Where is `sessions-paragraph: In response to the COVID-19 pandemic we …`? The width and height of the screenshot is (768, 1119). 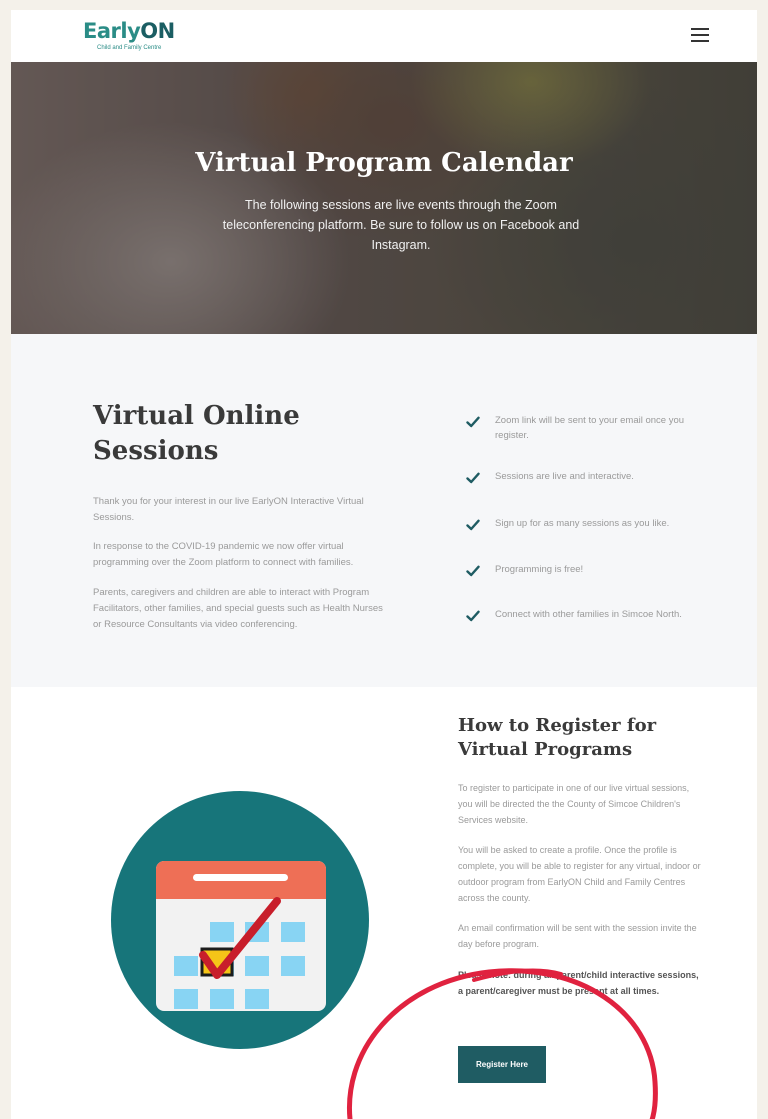 sessions-paragraph: In response to the COVID-19 pandemic we … is located at coordinates (223, 554).